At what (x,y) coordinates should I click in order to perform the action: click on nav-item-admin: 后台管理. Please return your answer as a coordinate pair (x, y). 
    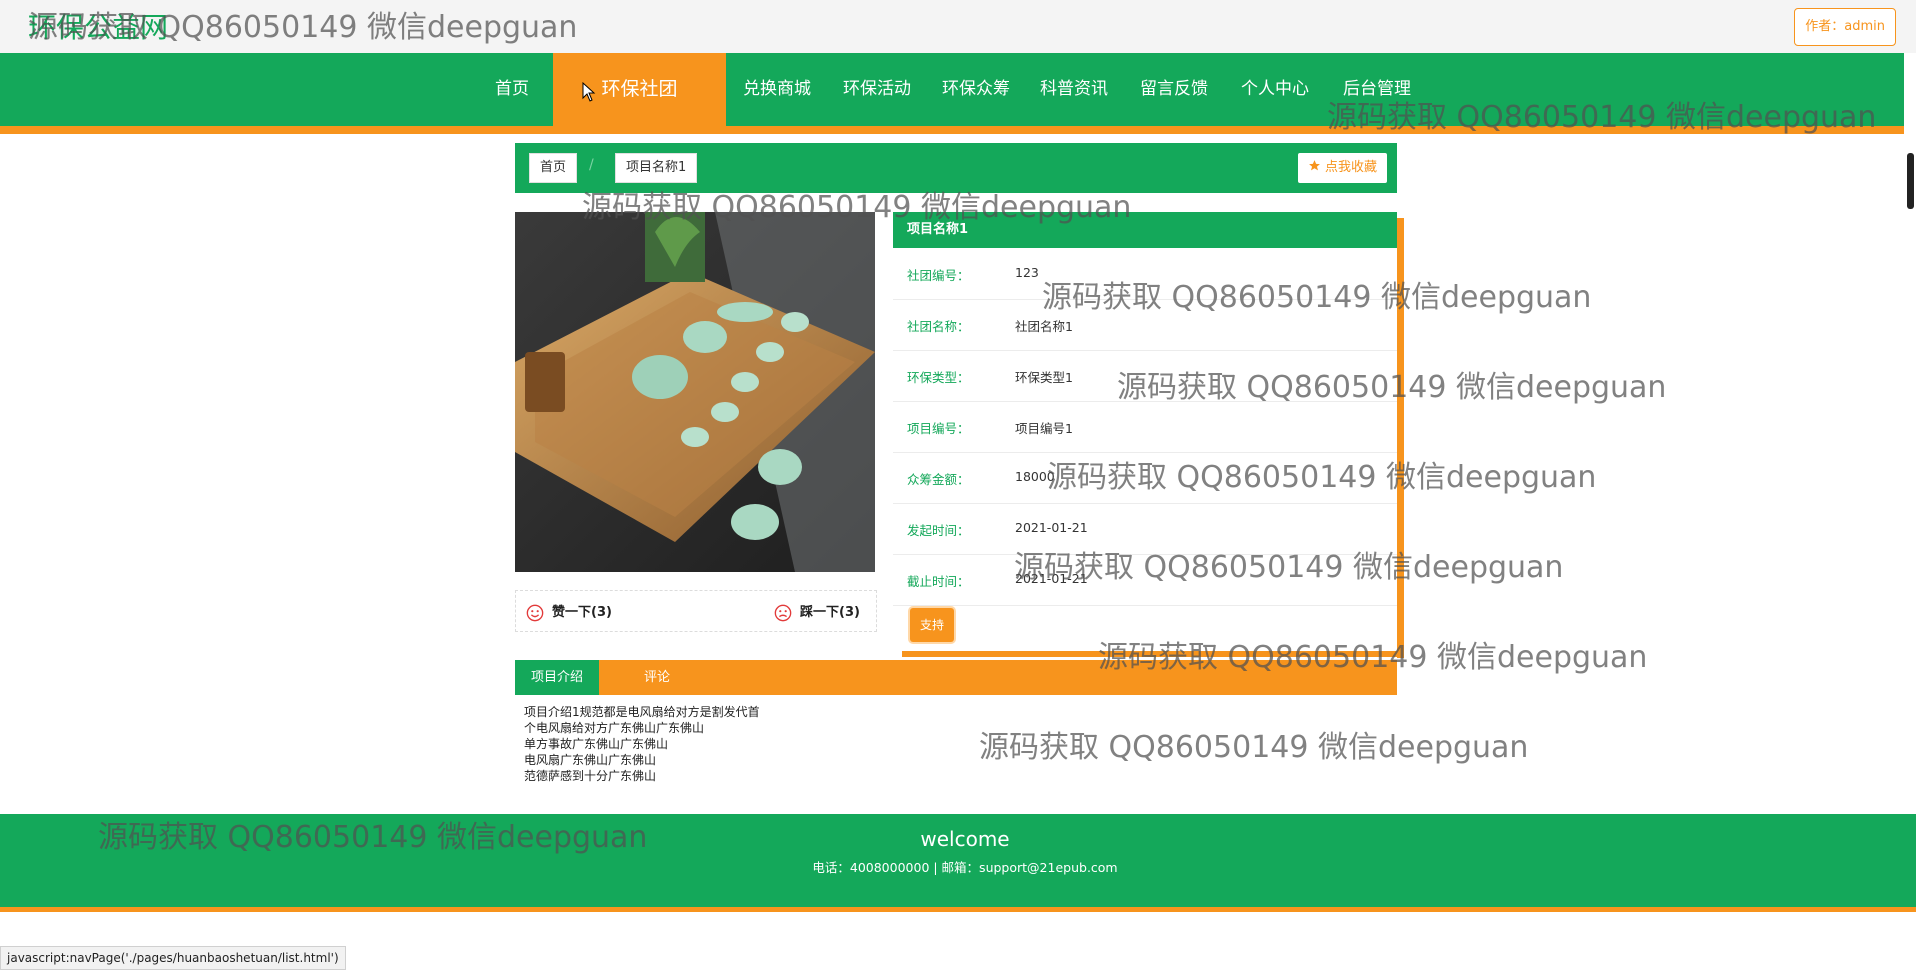
    Looking at the image, I should click on (1377, 89).